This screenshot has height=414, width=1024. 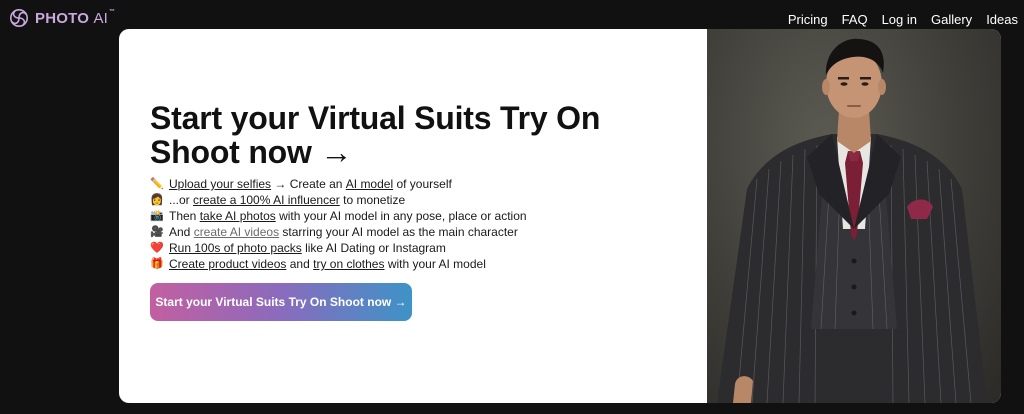 What do you see at coordinates (236, 232) in the screenshot?
I see `feature-link: create AI videos` at bounding box center [236, 232].